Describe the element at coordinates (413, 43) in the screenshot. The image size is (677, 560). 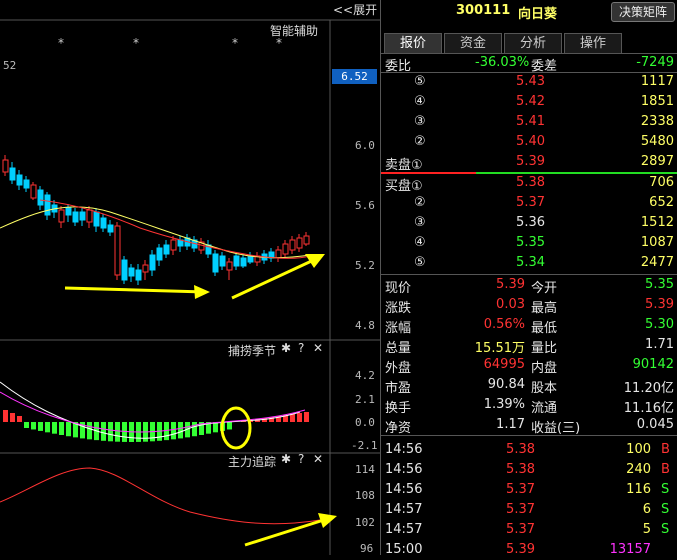
I see `tab-quote: 报价` at that location.